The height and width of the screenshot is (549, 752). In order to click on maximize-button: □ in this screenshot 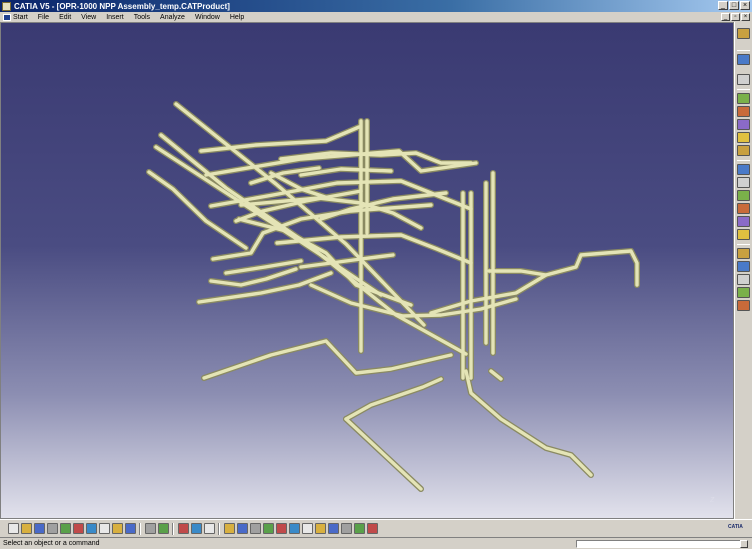, I will do `click(734, 5)`.